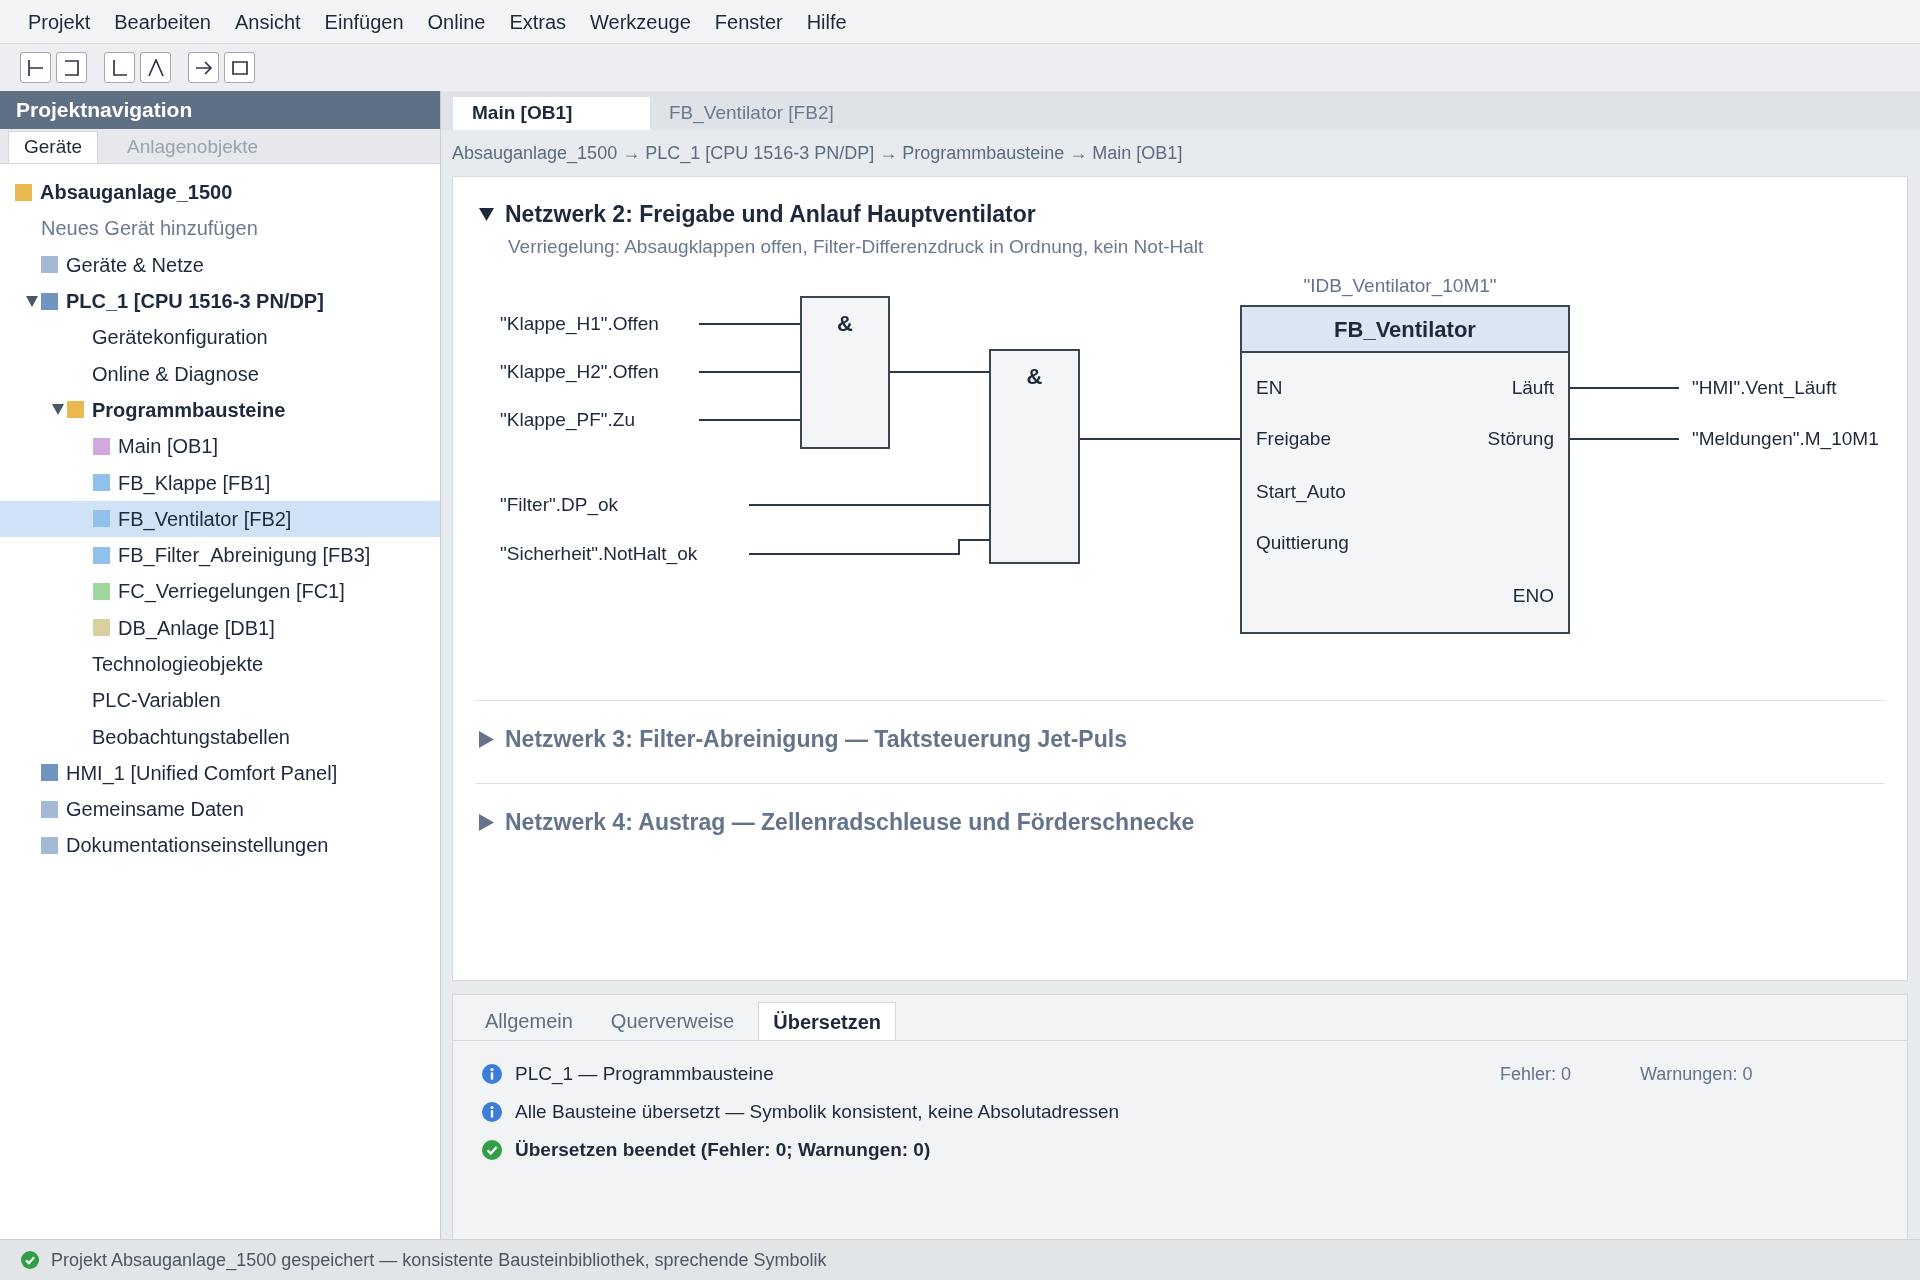 The width and height of the screenshot is (1920, 1280). What do you see at coordinates (818, 1111) in the screenshot?
I see `message-text: Alle Bausteine übersetzt — Symbolik konsistent, keine Absolutadressen` at bounding box center [818, 1111].